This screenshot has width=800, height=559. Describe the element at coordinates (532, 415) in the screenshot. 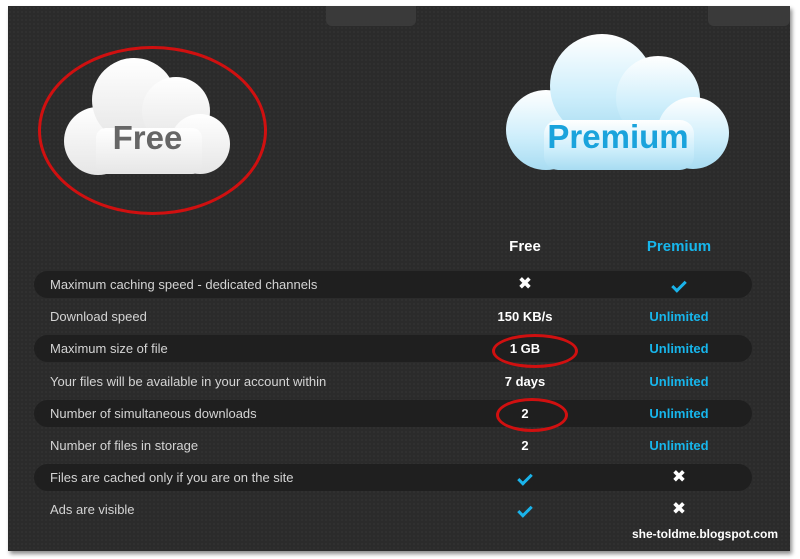

I see `annotation-circle-downloads` at that location.